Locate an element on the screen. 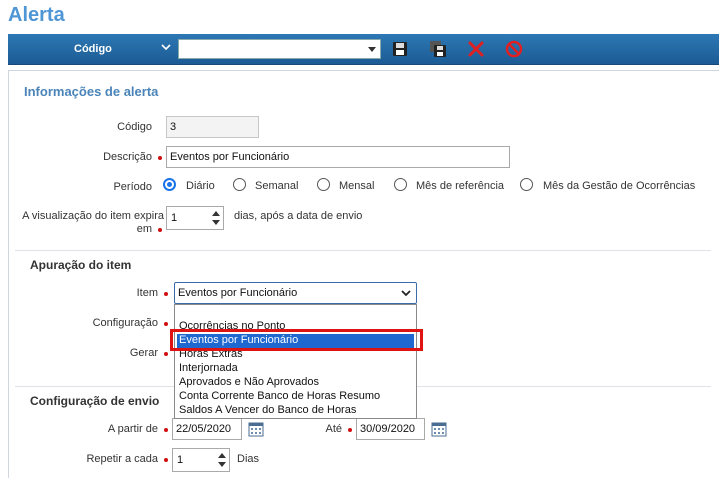  periodo-radio-mes-gestao is located at coordinates (526, 184).